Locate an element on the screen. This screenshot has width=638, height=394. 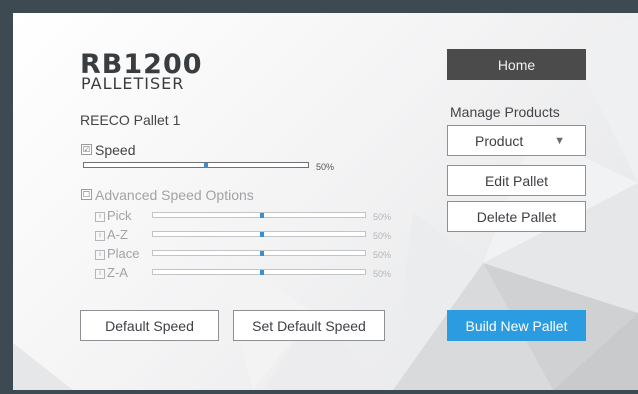
pallet-name: REECO Pallet 1 is located at coordinates (130, 120).